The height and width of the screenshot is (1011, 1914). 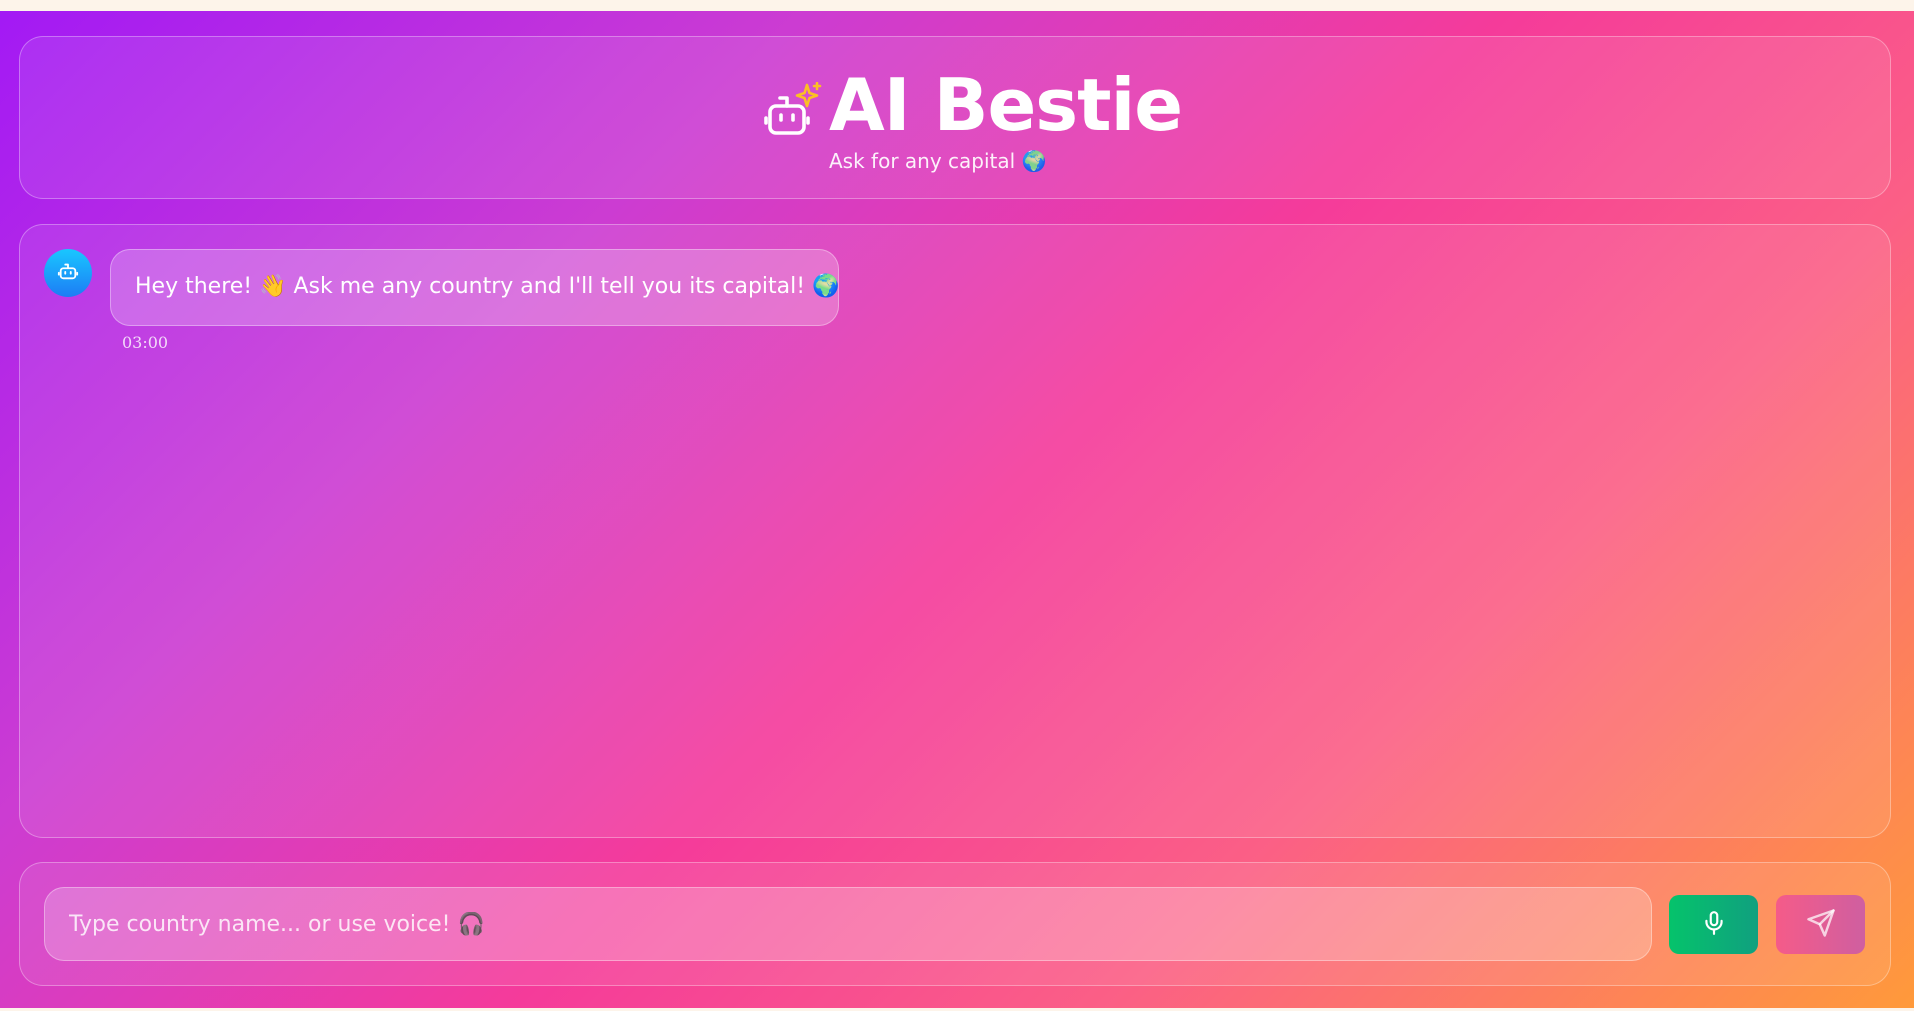 I want to click on robot-icon, so click(x=68, y=273).